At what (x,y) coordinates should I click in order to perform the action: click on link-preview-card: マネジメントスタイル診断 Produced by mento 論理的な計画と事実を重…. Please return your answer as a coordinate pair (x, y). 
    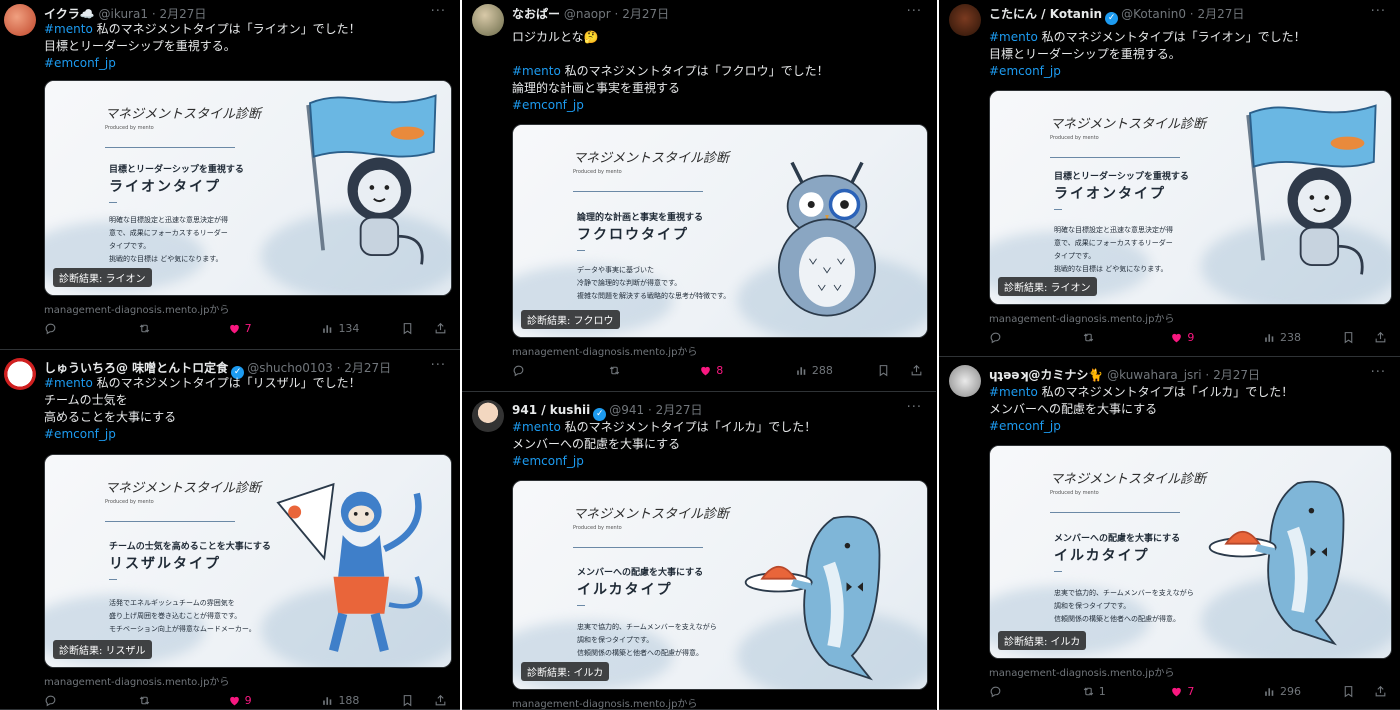
    Looking at the image, I should click on (720, 231).